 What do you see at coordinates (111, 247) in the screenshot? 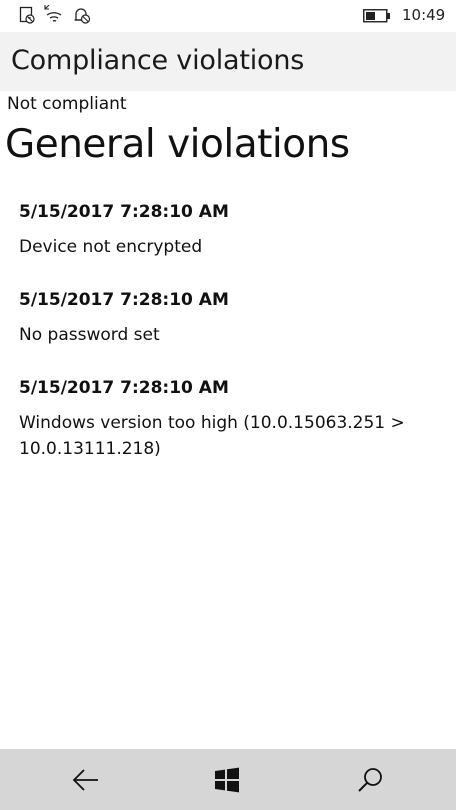
I see `violation-description: Device not encrypted` at bounding box center [111, 247].